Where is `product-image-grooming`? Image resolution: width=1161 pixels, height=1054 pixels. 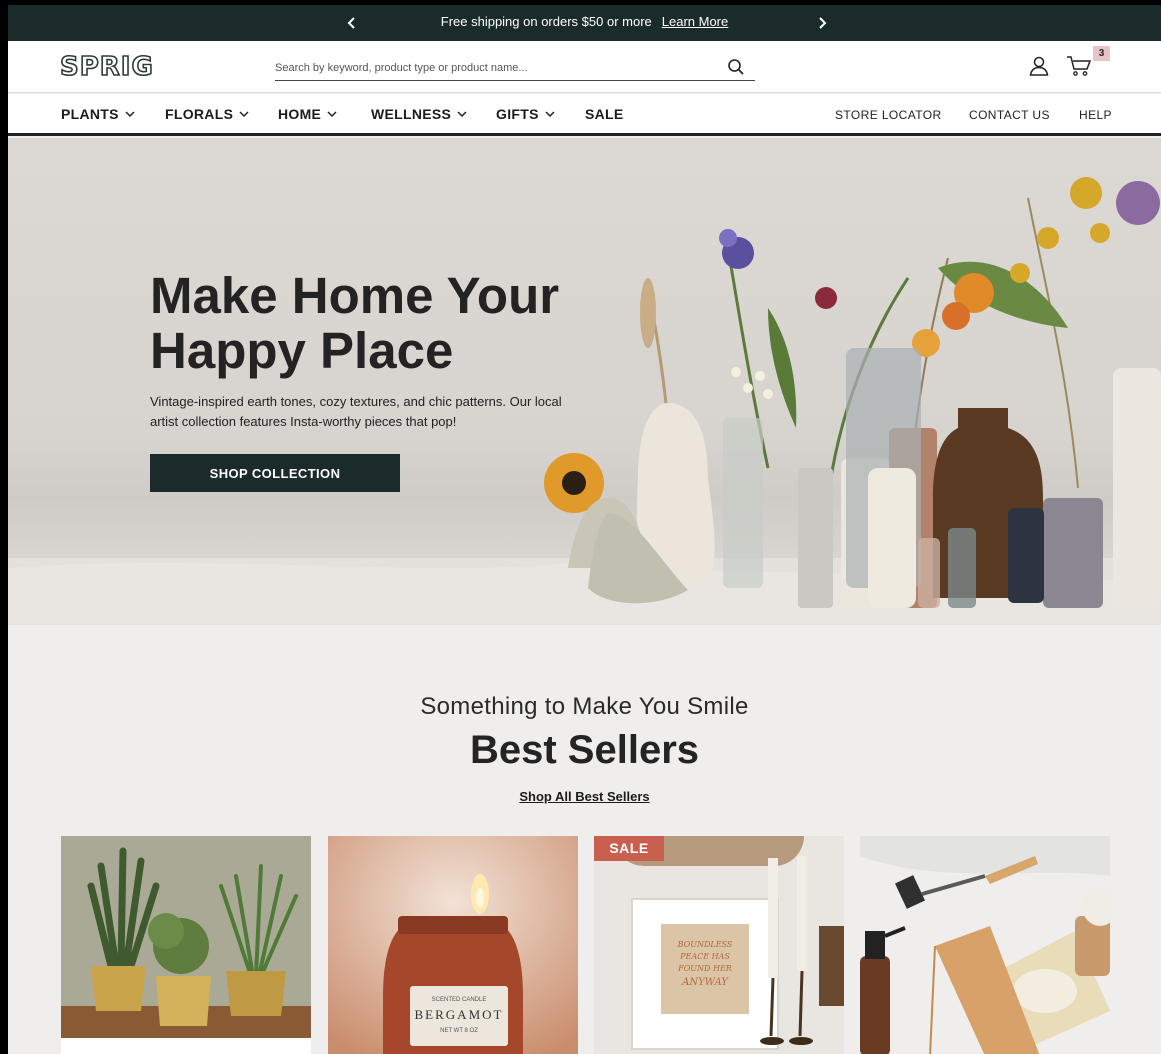 product-image-grooming is located at coordinates (985, 945).